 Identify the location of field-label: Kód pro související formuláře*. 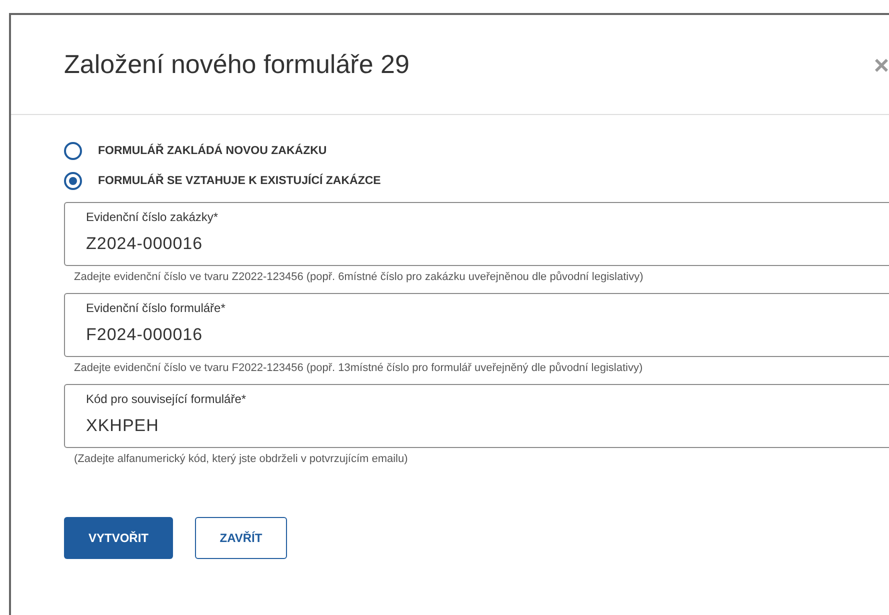
(166, 399).